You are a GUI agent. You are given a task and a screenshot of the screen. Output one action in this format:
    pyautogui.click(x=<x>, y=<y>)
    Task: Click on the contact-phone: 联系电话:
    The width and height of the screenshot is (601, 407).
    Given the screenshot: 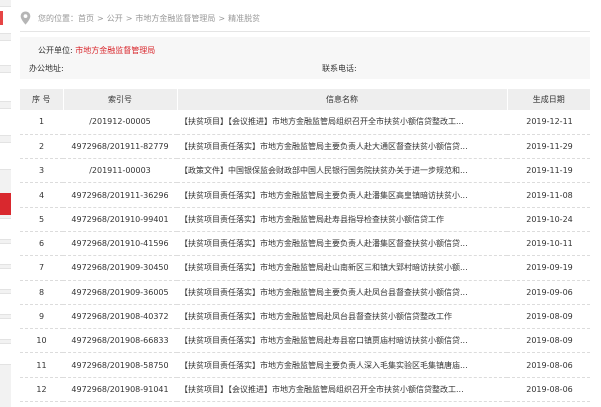 What is the action you would take?
    pyautogui.click(x=339, y=68)
    